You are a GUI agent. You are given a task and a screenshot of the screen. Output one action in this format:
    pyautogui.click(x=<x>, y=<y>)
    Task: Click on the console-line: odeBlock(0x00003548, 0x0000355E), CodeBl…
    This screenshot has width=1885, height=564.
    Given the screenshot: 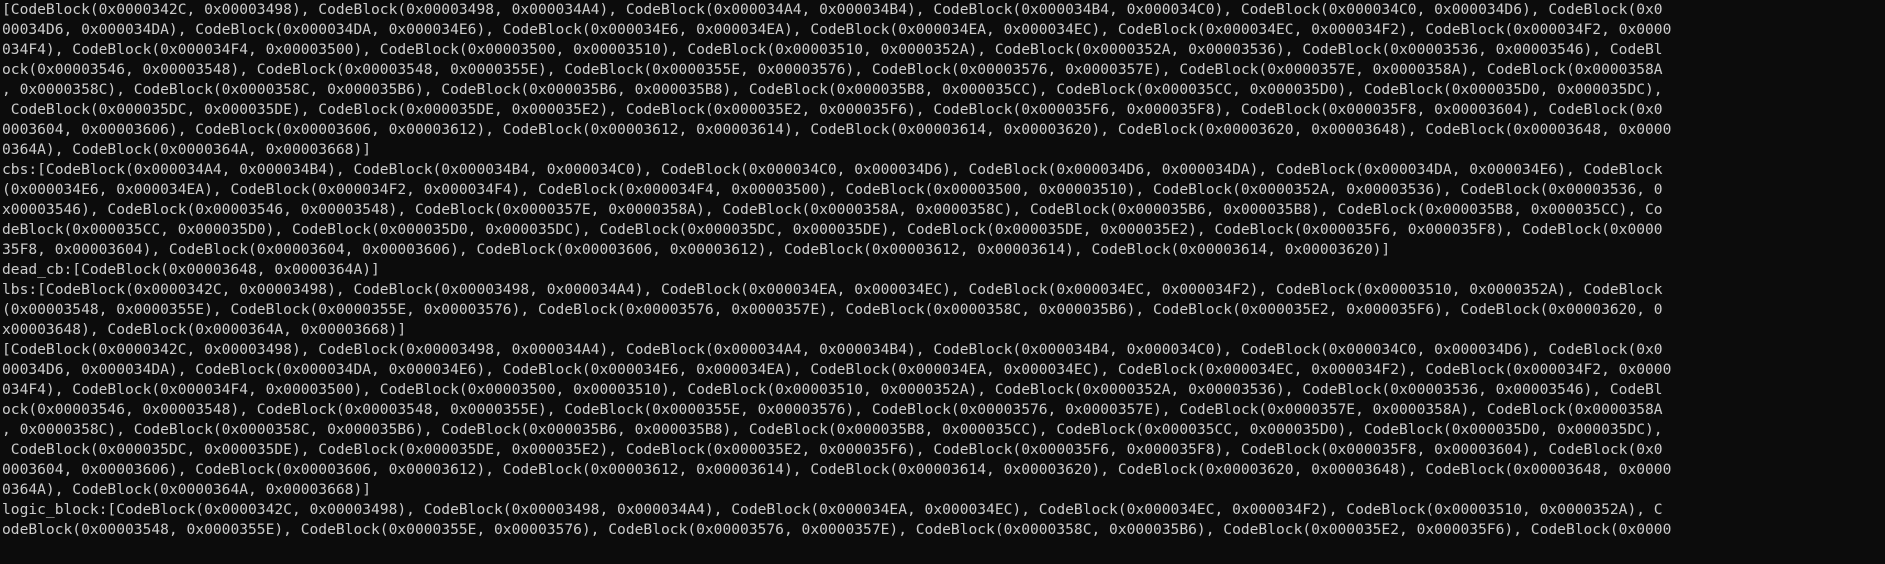 What is the action you would take?
    pyautogui.click(x=837, y=529)
    